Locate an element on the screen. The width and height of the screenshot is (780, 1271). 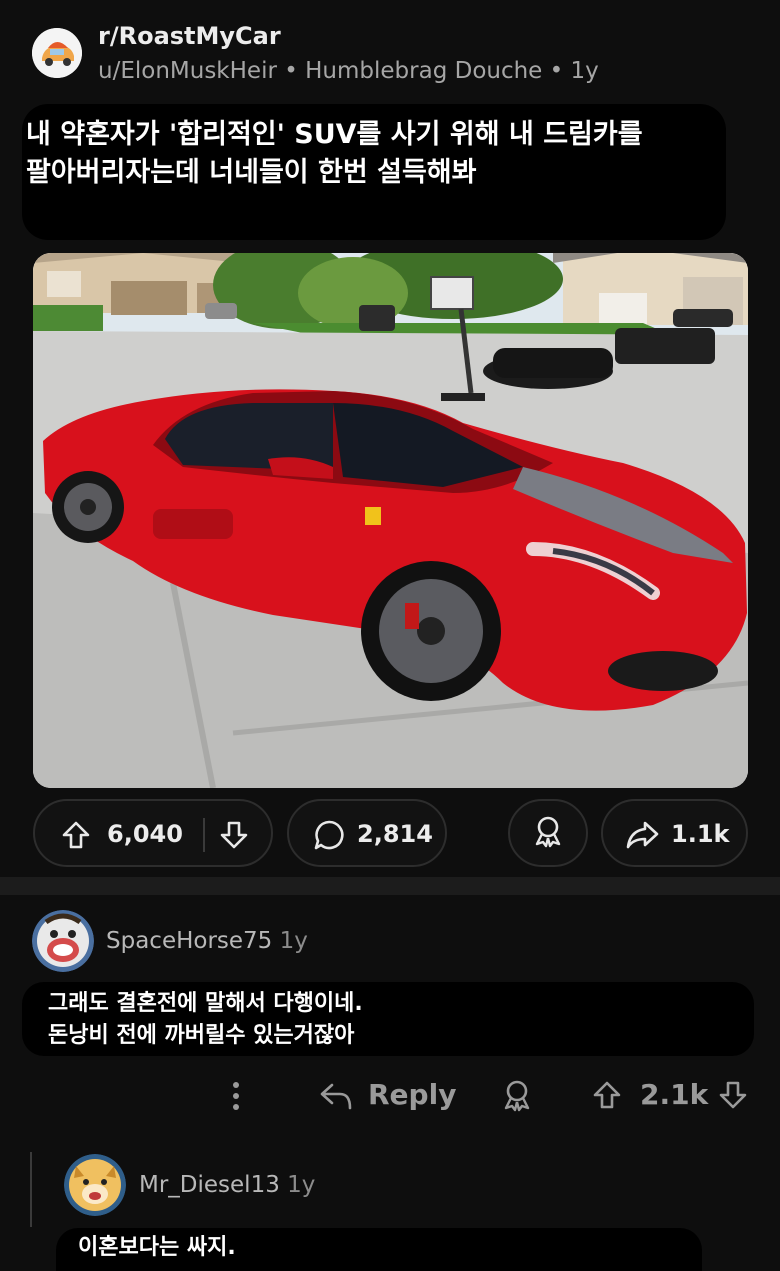
thread-line is located at coordinates (31, 1189).